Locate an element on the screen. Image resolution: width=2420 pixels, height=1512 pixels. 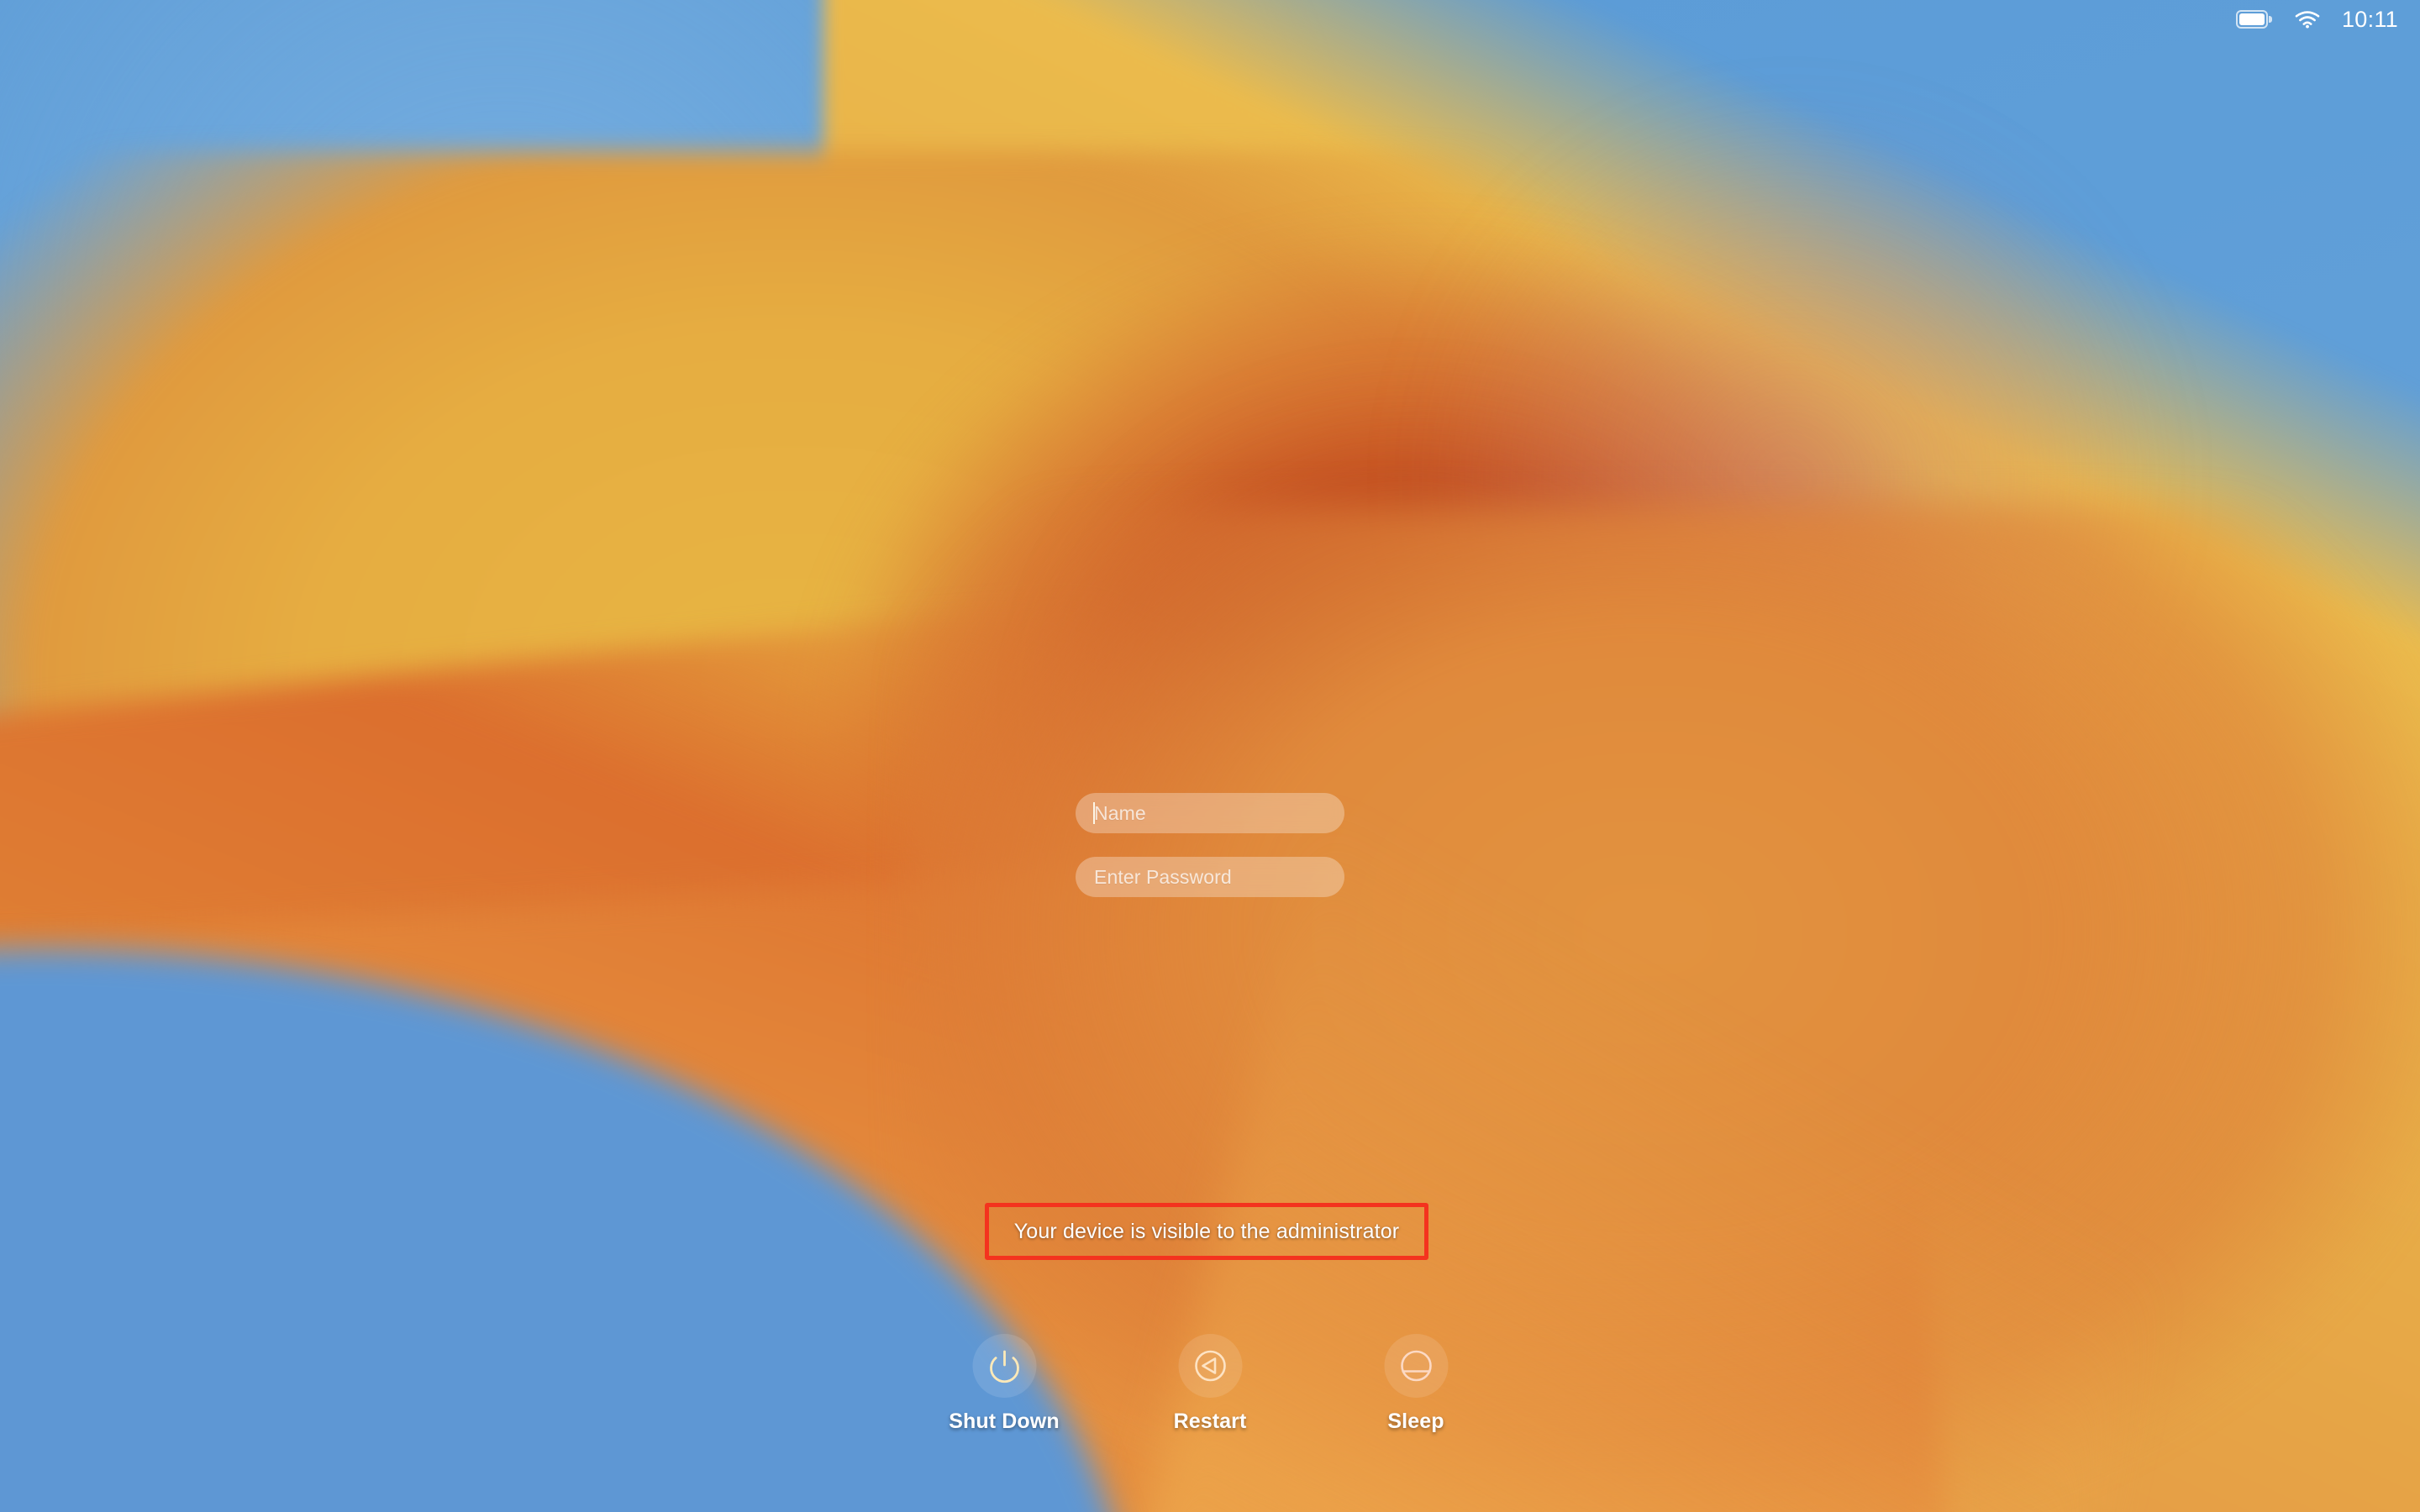
login-form: Name Enter Password is located at coordinates (1210, 845).